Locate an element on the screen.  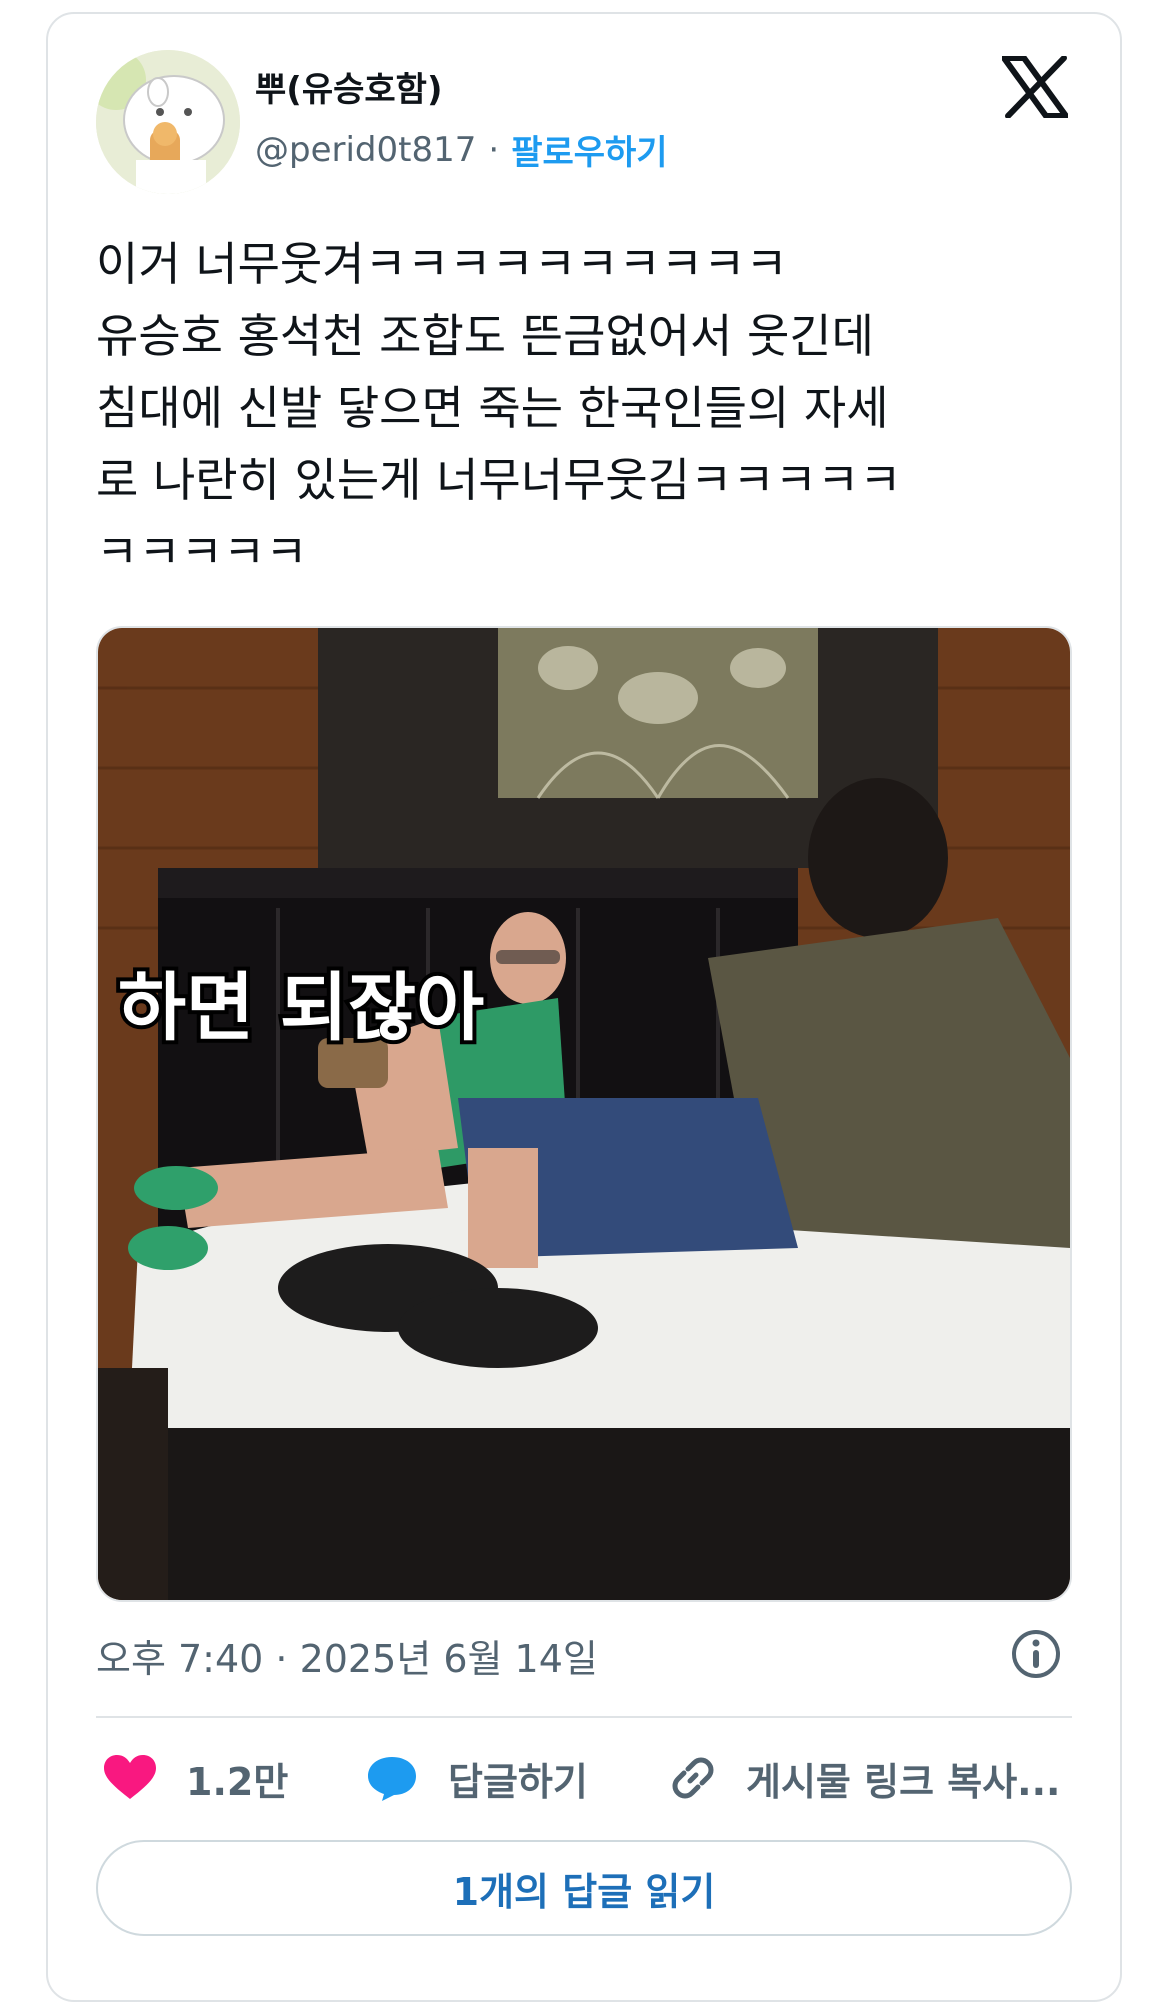
x-logo-icon is located at coordinates (1035, 87).